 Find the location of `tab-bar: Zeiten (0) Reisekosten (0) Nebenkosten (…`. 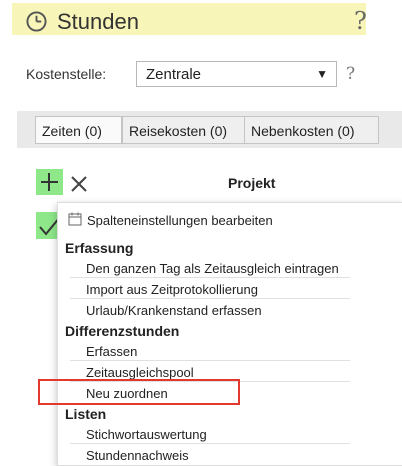

tab-bar: Zeiten (0) Reisekosten (0) Nebenkosten (… is located at coordinates (209, 129).